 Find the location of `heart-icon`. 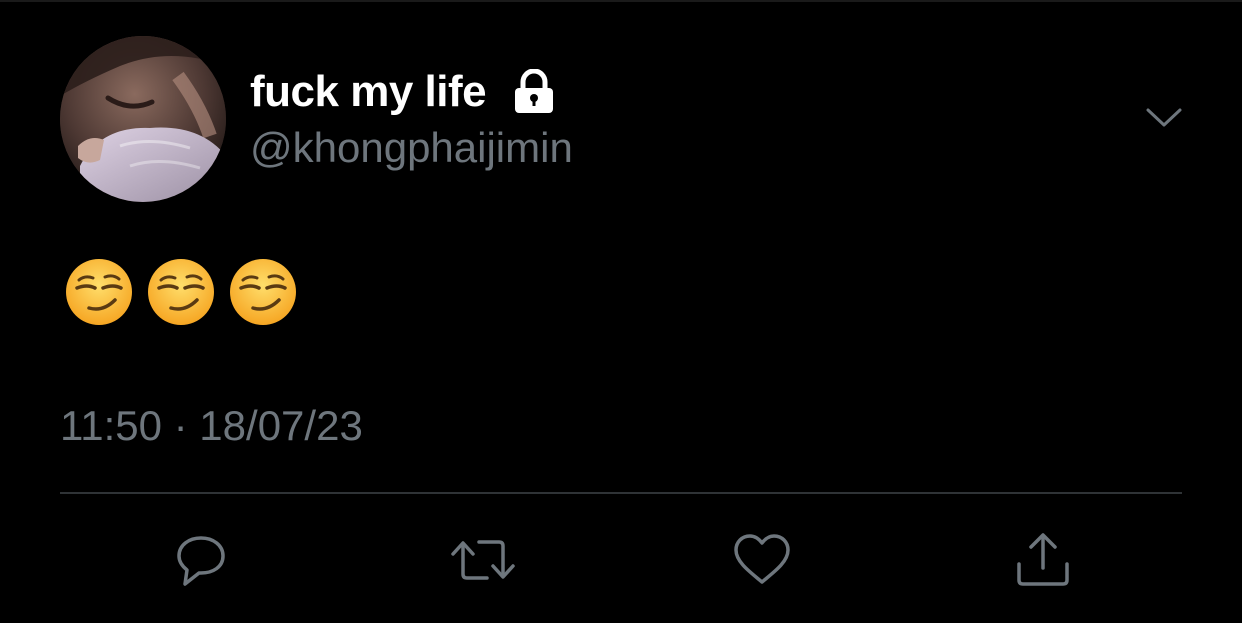

heart-icon is located at coordinates (762, 559).